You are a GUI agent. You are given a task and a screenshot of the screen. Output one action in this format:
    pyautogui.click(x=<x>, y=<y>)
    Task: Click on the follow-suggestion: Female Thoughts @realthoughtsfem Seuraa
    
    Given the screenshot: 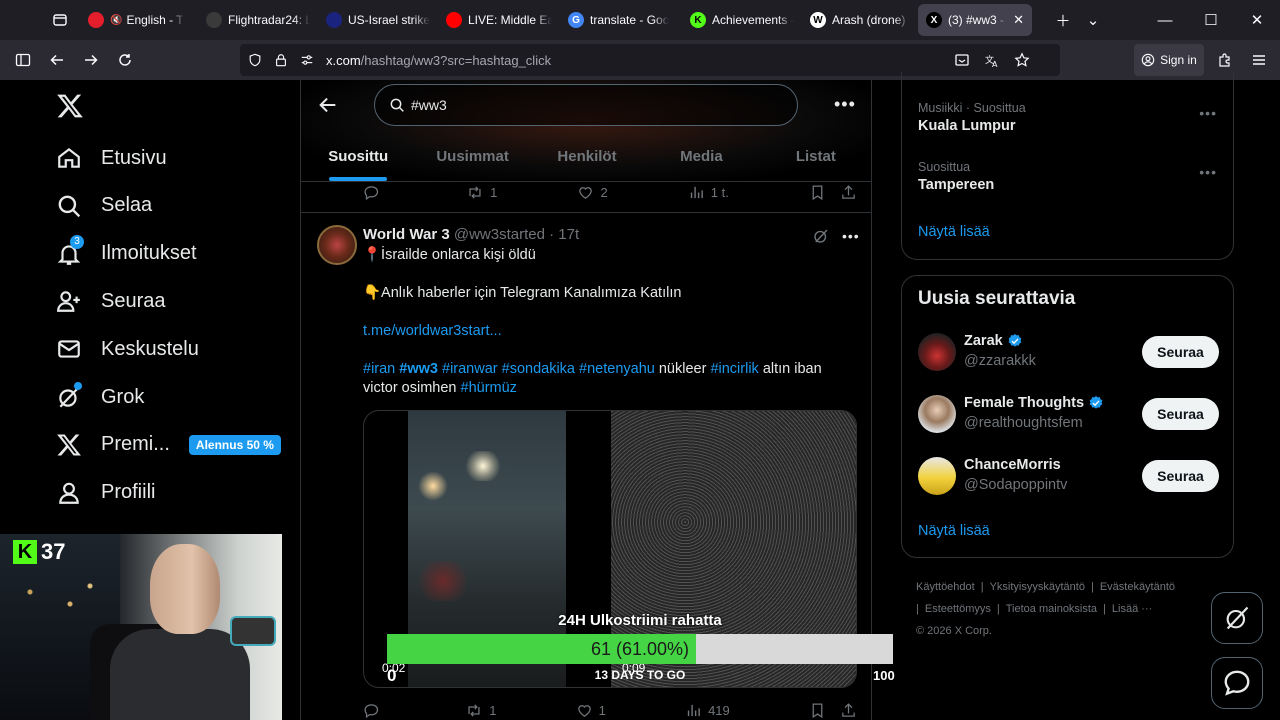 What is the action you would take?
    pyautogui.click(x=1068, y=417)
    